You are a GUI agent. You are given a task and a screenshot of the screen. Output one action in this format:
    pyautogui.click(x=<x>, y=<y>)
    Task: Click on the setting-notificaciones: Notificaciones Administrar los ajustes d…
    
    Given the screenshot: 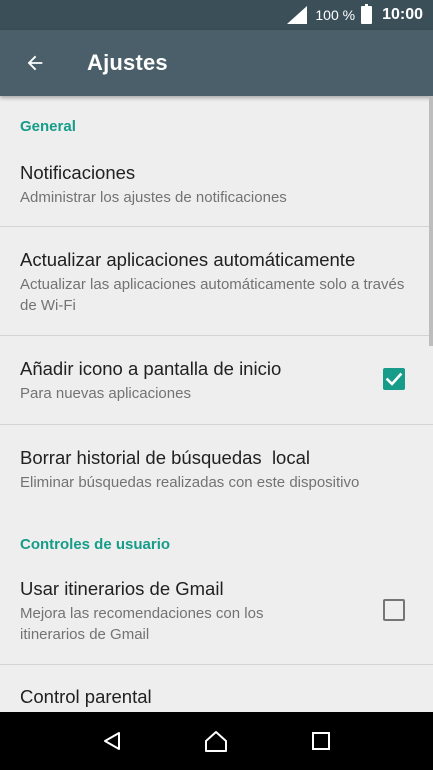 What is the action you would take?
    pyautogui.click(x=216, y=186)
    